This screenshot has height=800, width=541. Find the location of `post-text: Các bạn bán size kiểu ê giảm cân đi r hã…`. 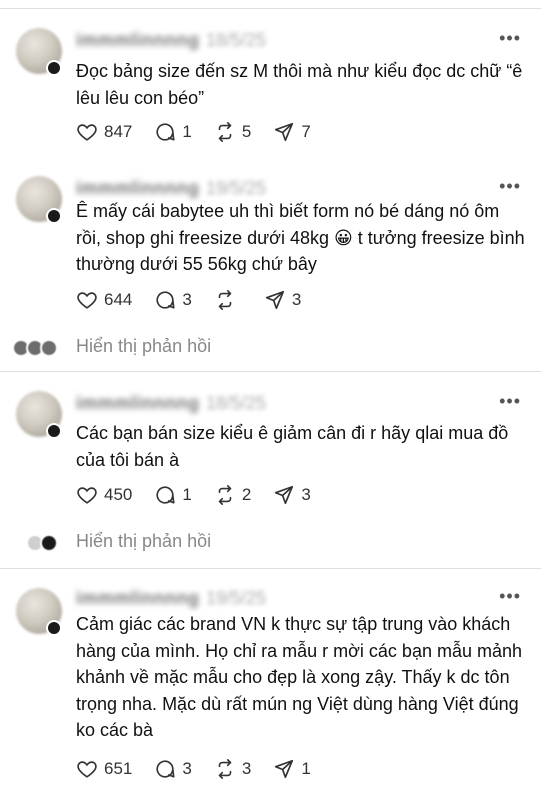

post-text: Các bạn bán size kiểu ê giảm cân đi r hã… is located at coordinates (292, 446).